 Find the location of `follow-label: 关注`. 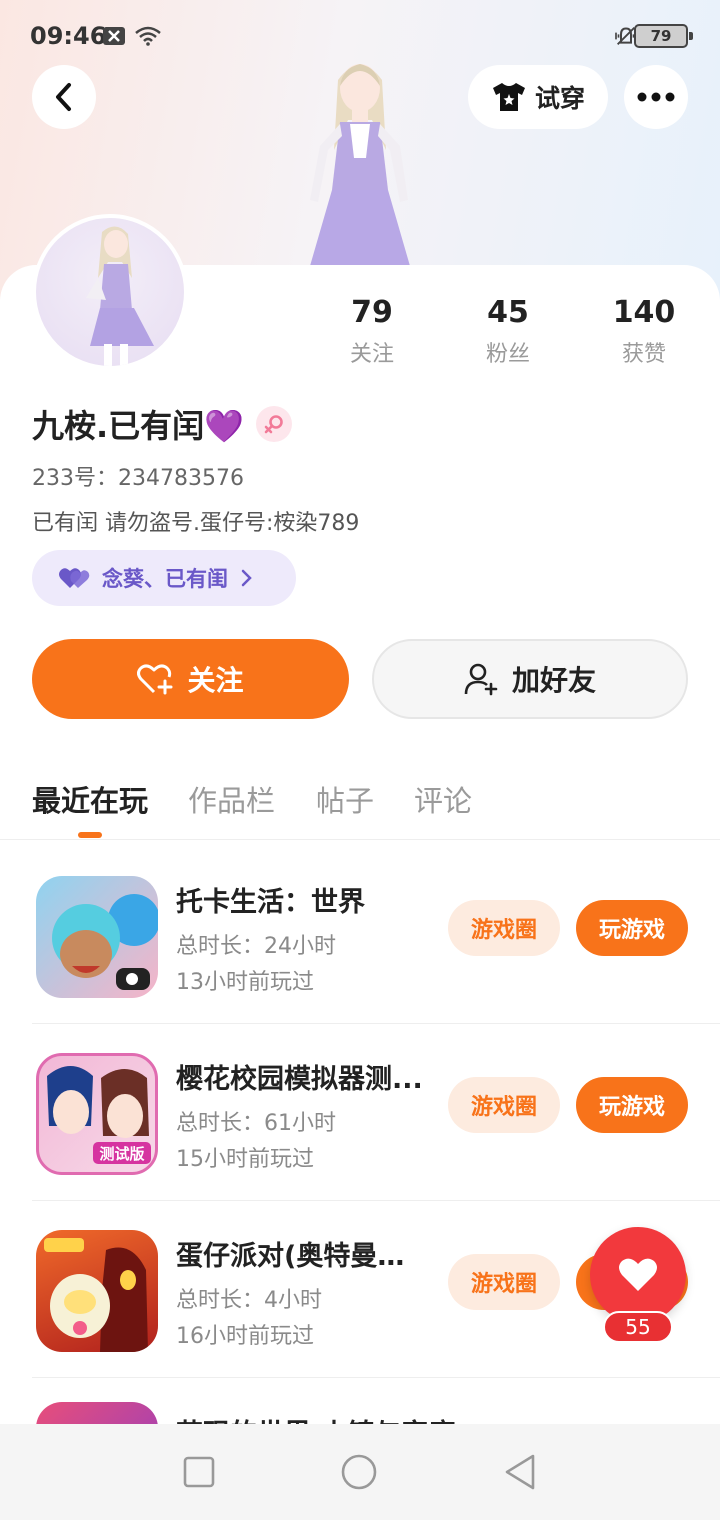

follow-label: 关注 is located at coordinates (215, 680).